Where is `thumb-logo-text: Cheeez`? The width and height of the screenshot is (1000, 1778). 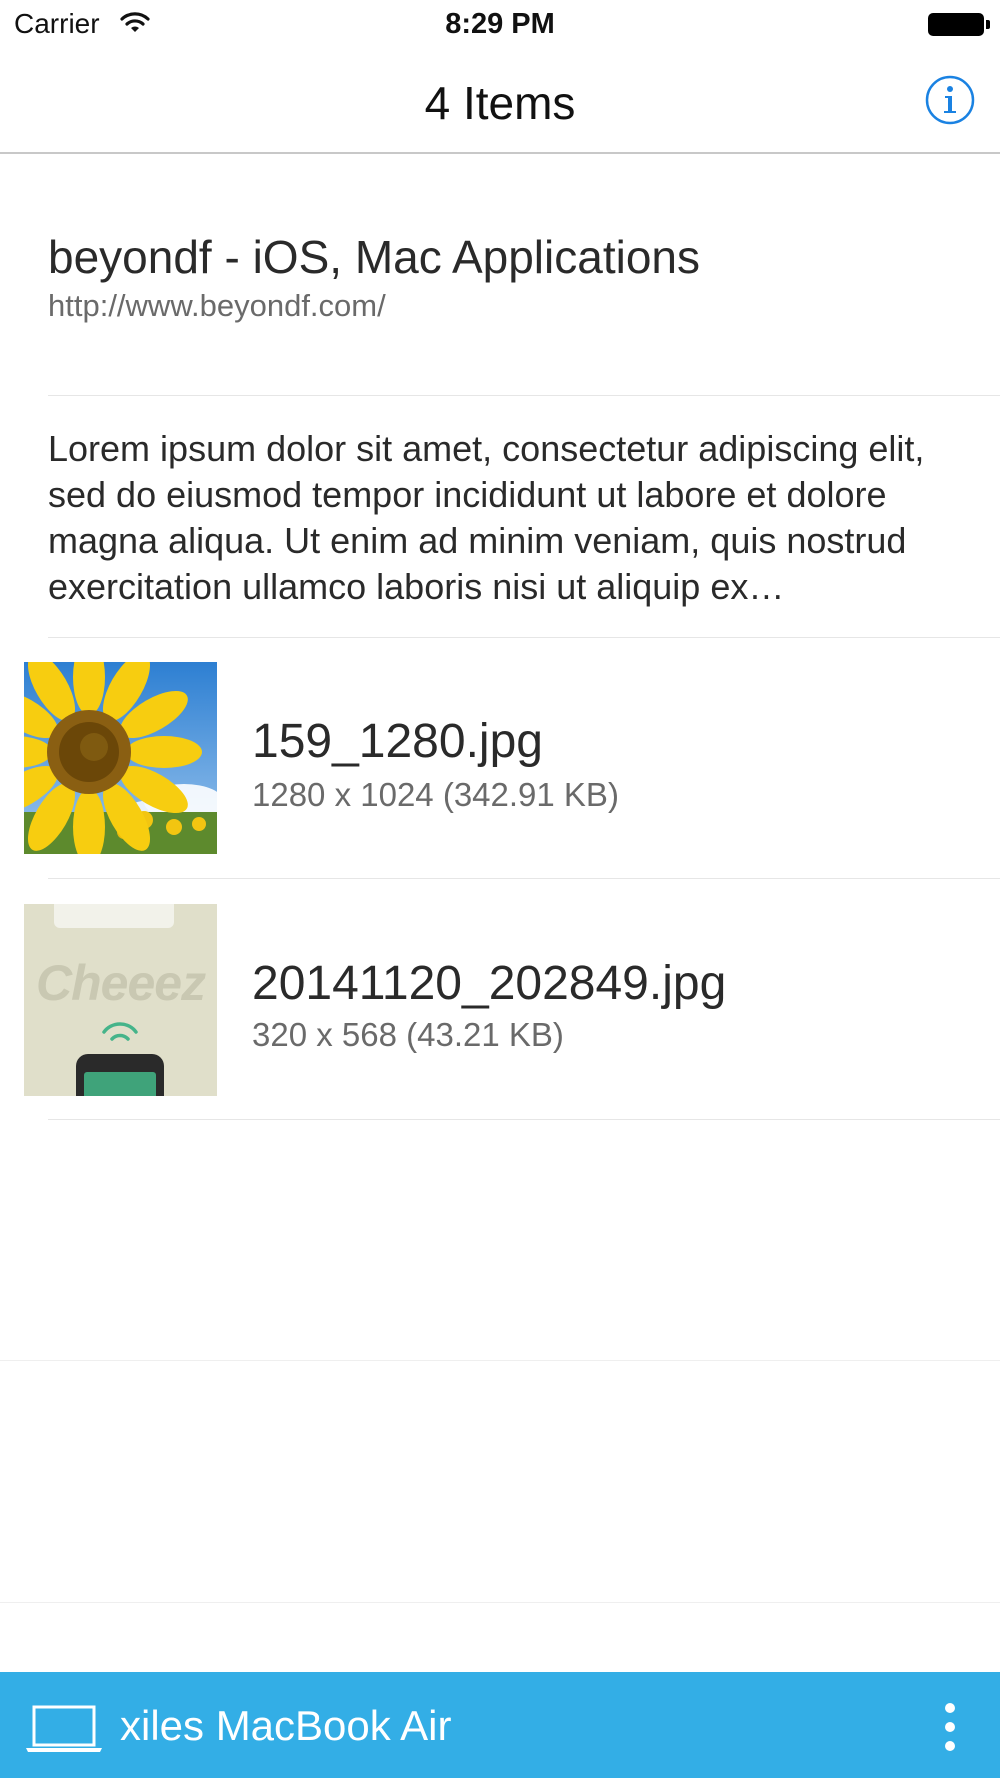
thumb-logo-text: Cheeez is located at coordinates (121, 983).